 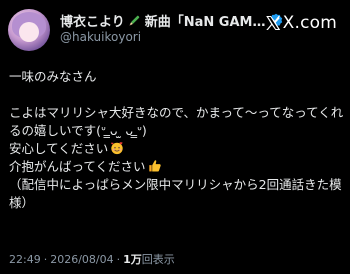 I want to click on user-handle: @hakuikoyori, so click(x=100, y=37).